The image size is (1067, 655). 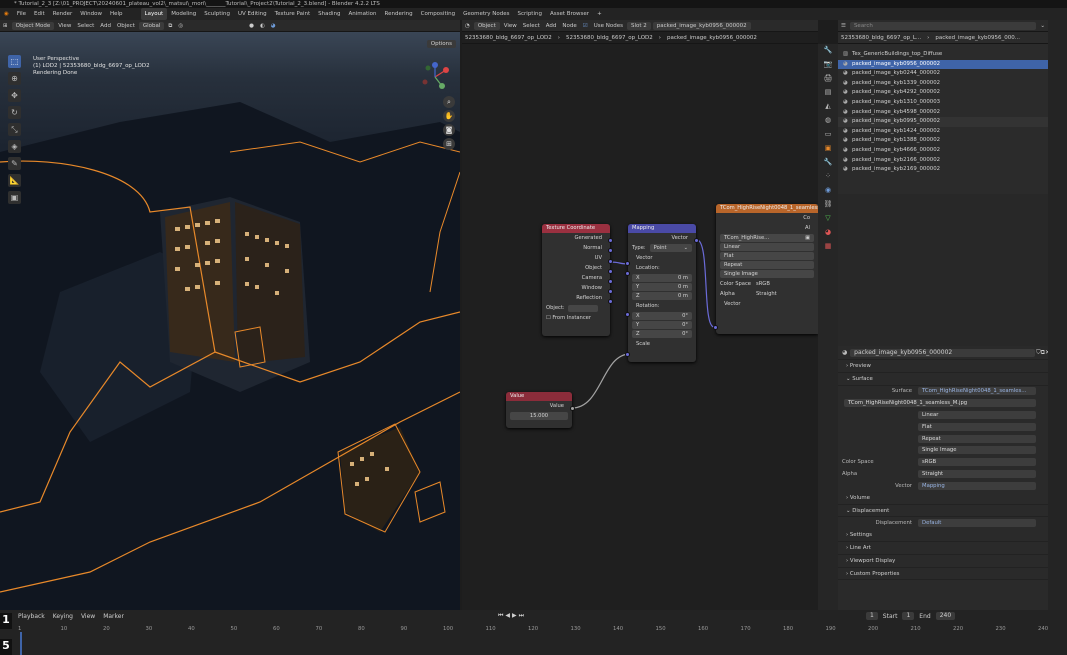 What do you see at coordinates (767, 265) in the screenshot?
I see `image-ext-select: Repeat` at bounding box center [767, 265].